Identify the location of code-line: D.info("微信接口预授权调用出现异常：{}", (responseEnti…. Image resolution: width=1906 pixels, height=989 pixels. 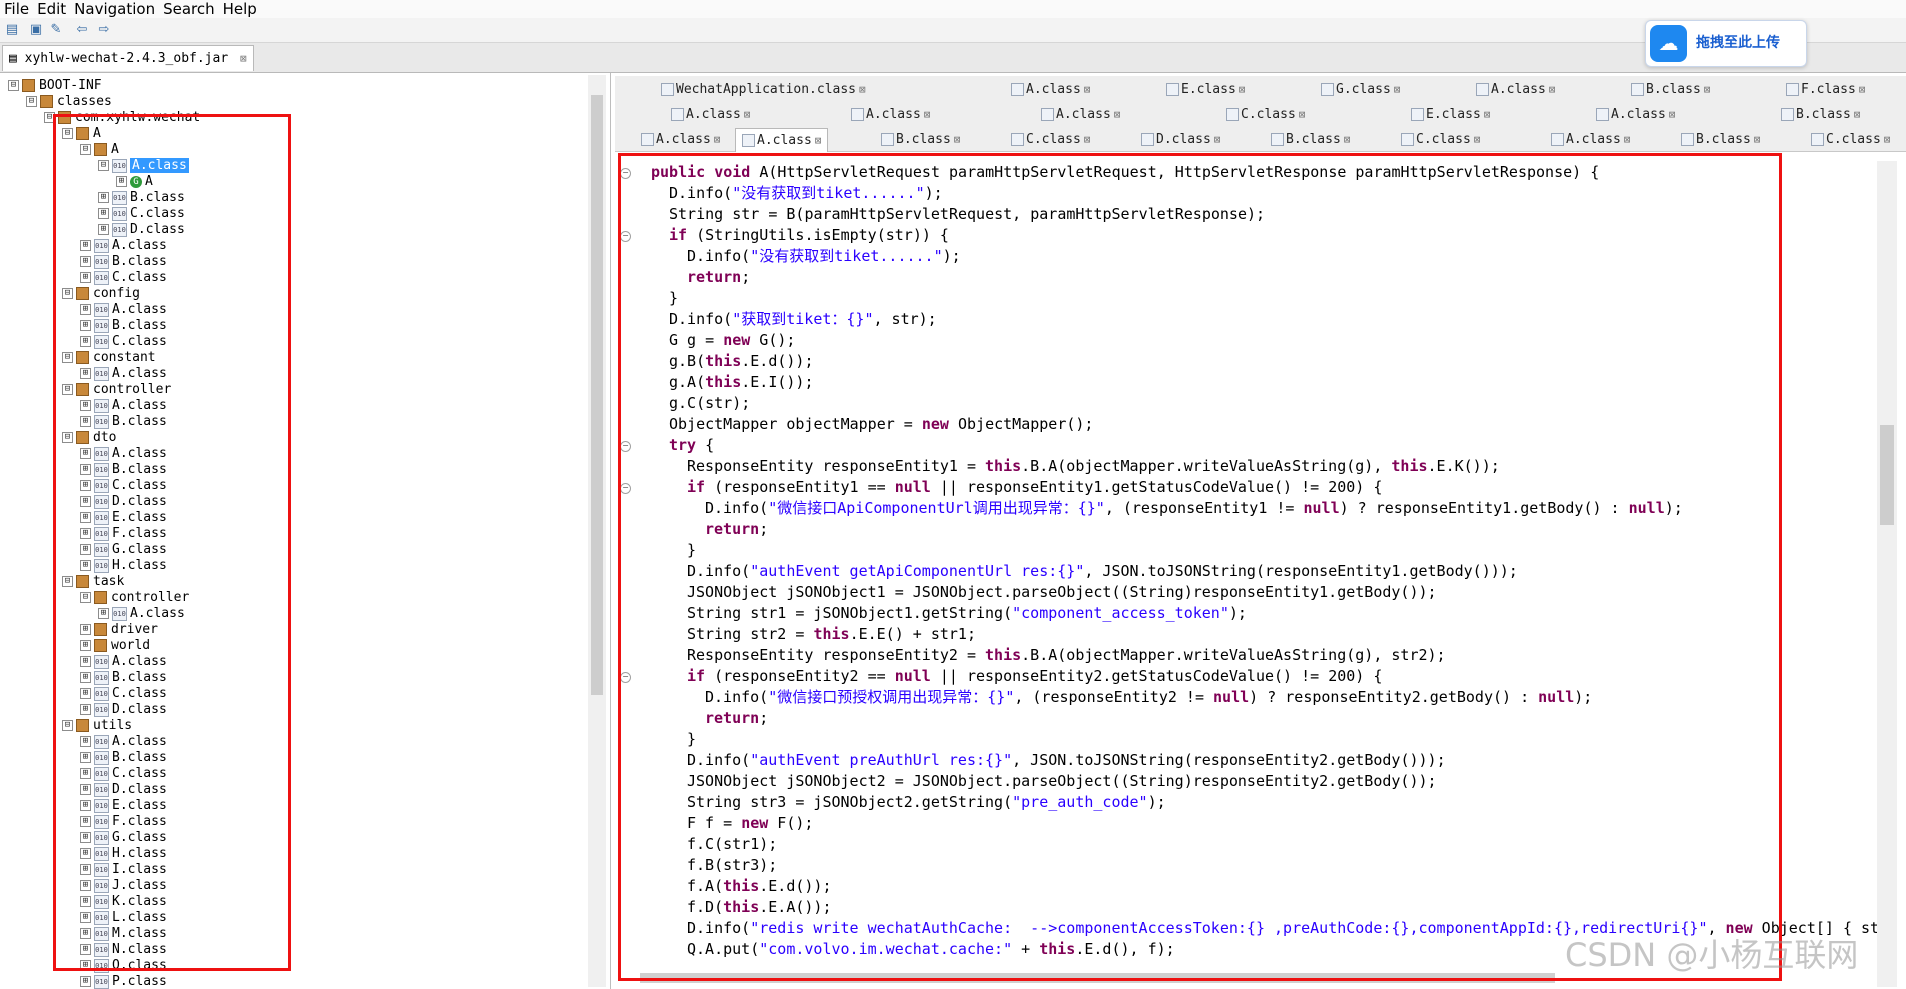
(1148, 697).